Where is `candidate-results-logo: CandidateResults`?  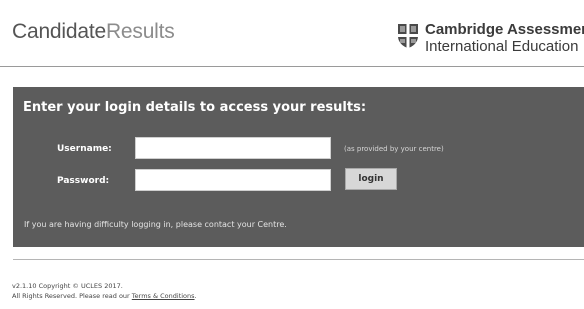 candidate-results-logo: CandidateResults is located at coordinates (93, 32).